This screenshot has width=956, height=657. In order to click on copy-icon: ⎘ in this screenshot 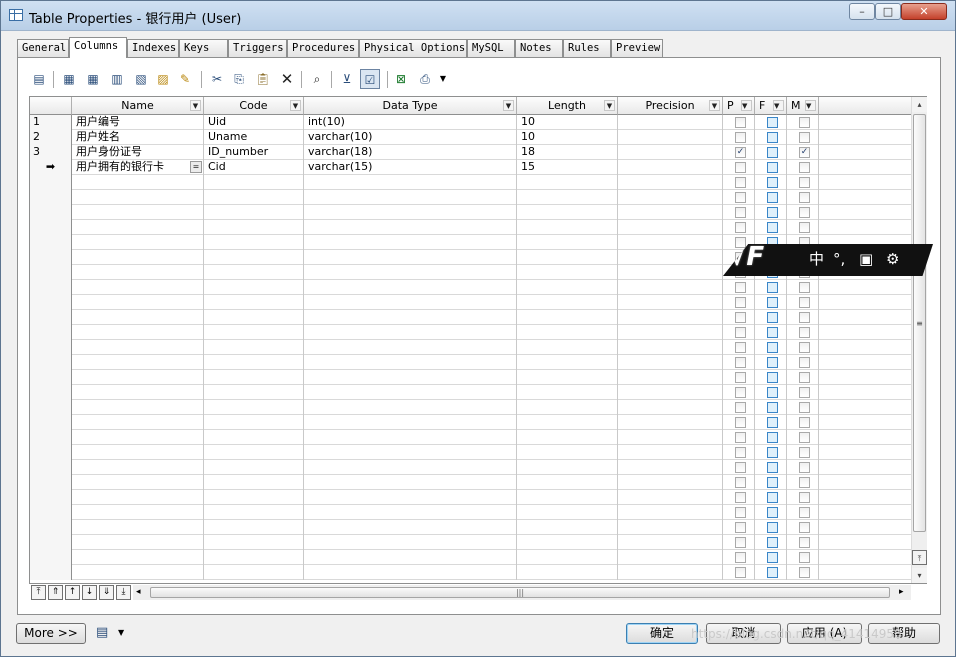, I will do `click(239, 79)`.